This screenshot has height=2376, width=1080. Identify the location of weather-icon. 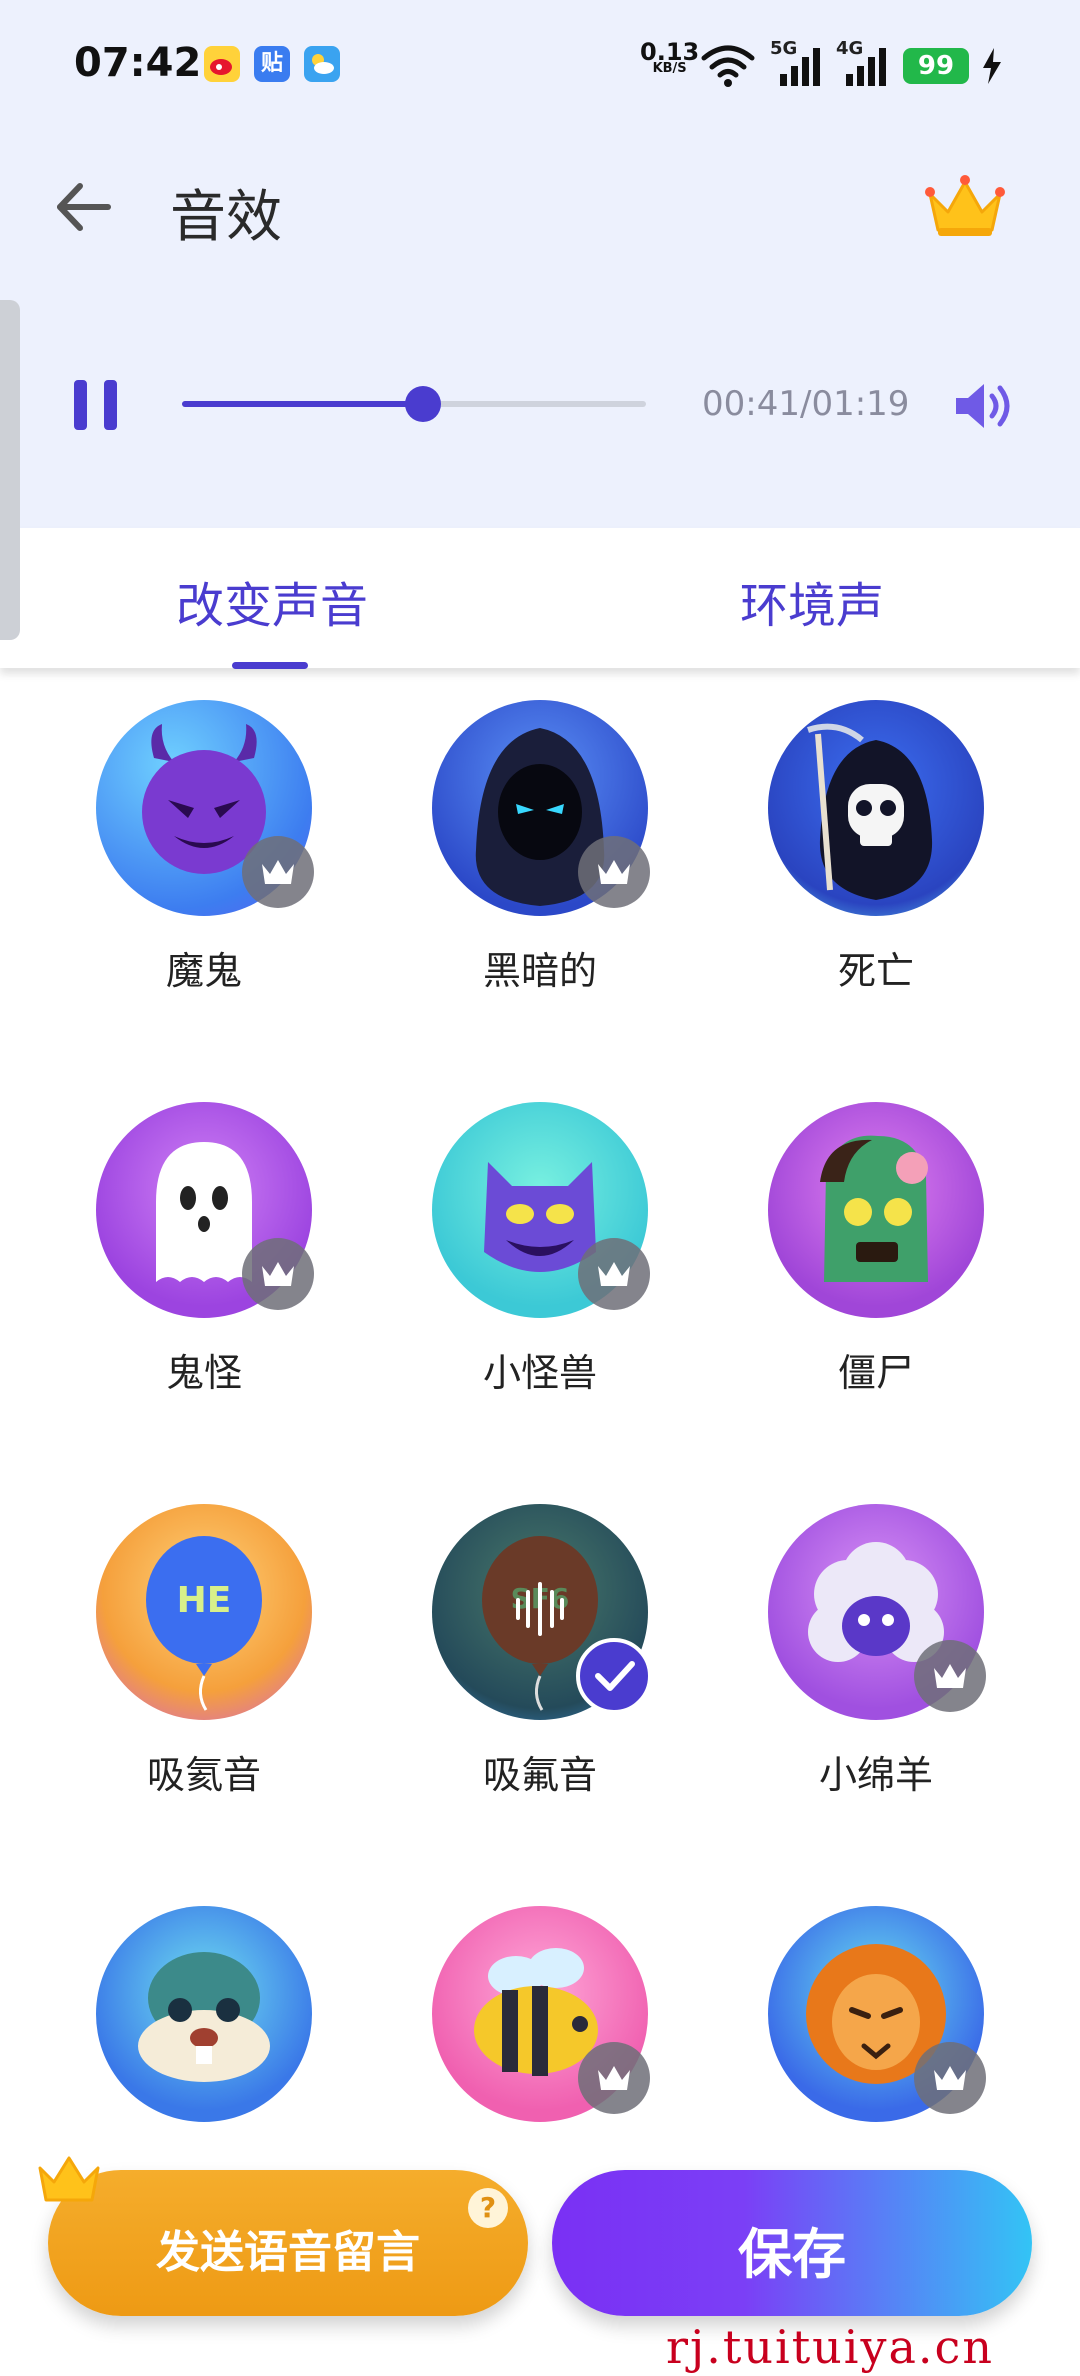
(322, 64).